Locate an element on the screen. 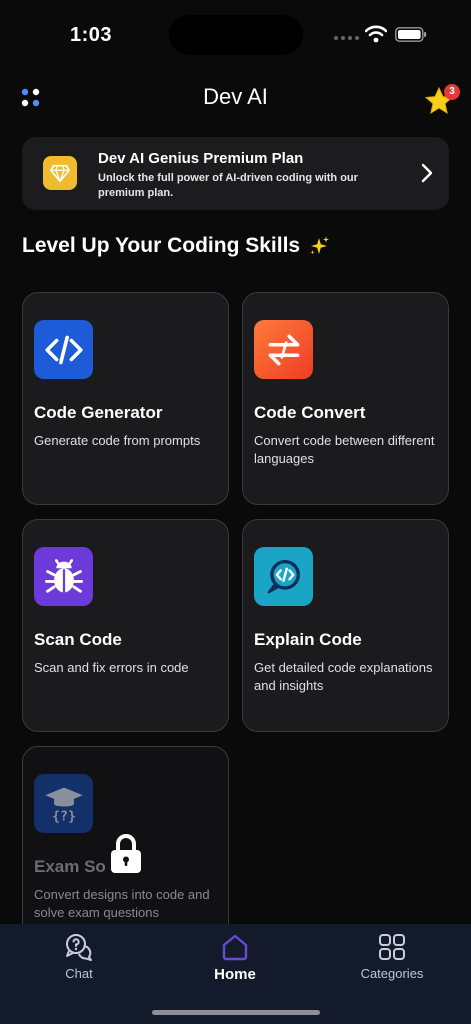 The width and height of the screenshot is (471, 1024). card-title: Scan Code is located at coordinates (78, 639).